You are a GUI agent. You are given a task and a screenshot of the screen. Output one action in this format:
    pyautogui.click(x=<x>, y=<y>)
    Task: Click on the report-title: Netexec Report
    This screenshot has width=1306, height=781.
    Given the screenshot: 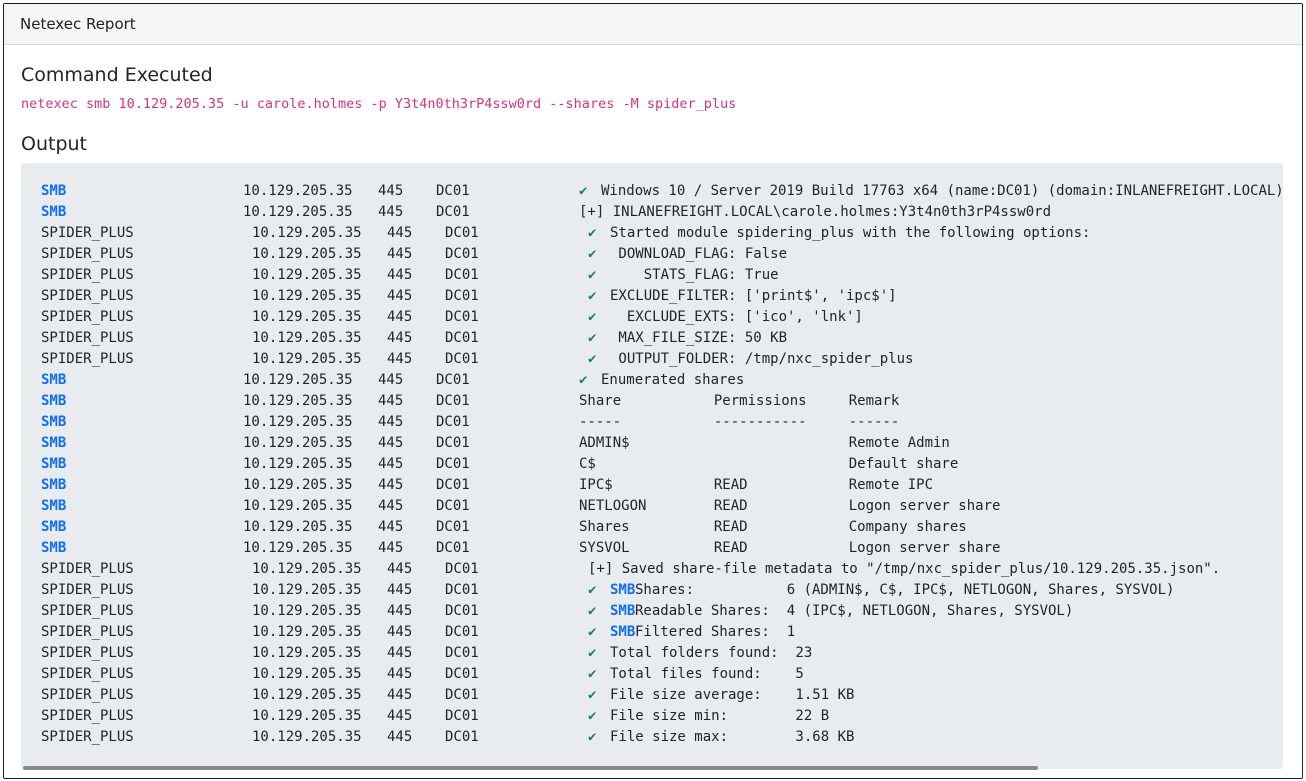 What is the action you would take?
    pyautogui.click(x=78, y=24)
    